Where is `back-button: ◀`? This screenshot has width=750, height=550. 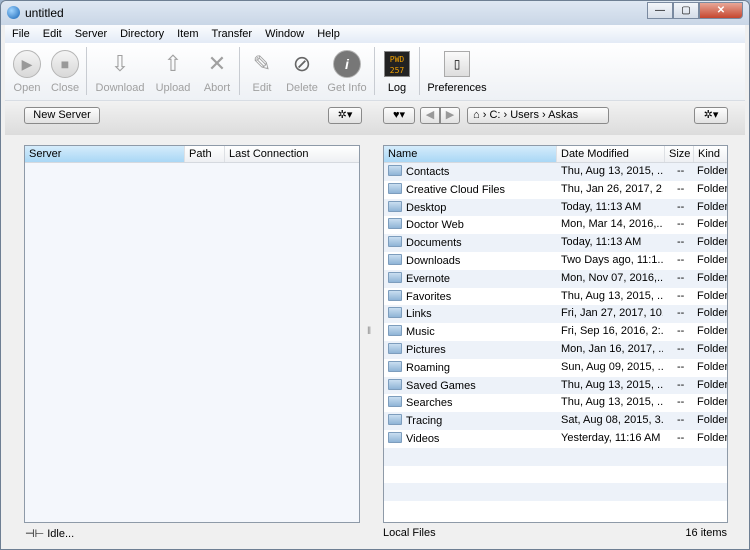 back-button: ◀ is located at coordinates (430, 115).